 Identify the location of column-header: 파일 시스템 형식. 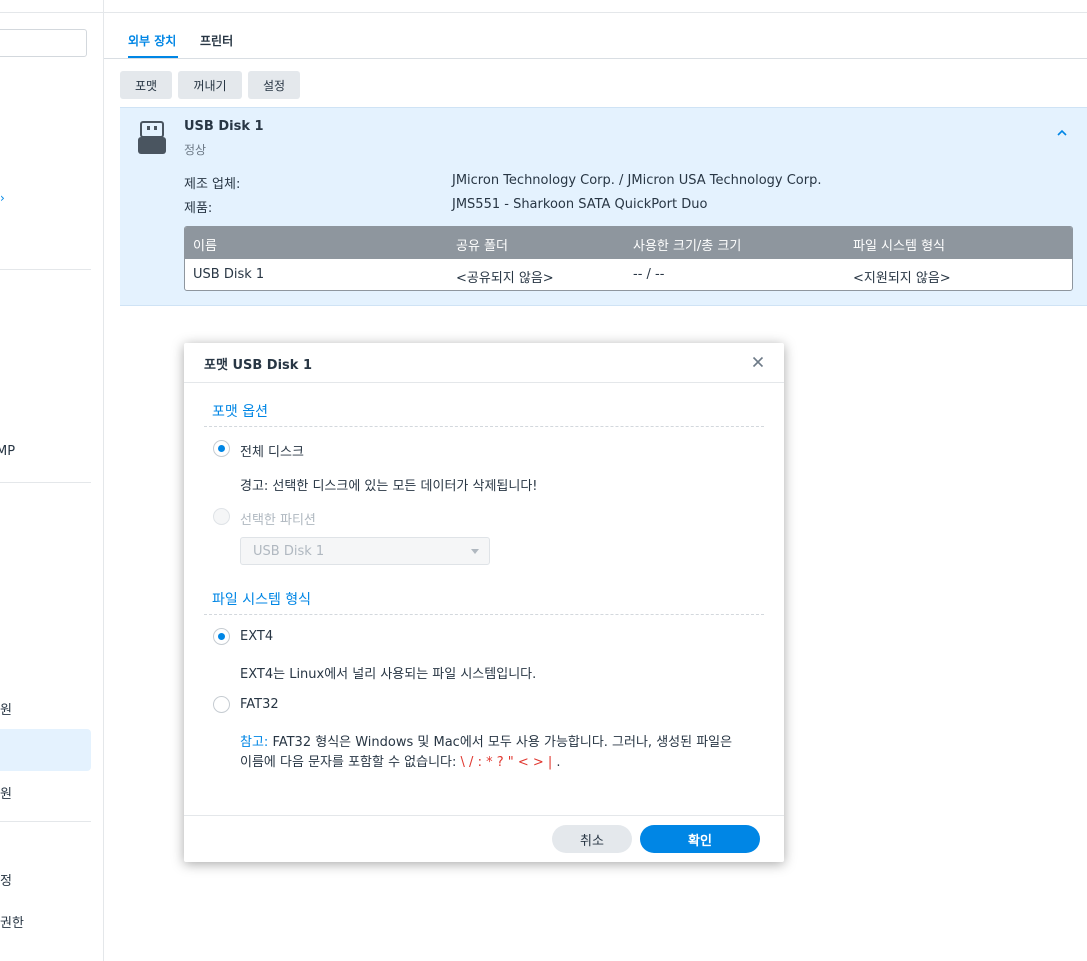
(899, 244).